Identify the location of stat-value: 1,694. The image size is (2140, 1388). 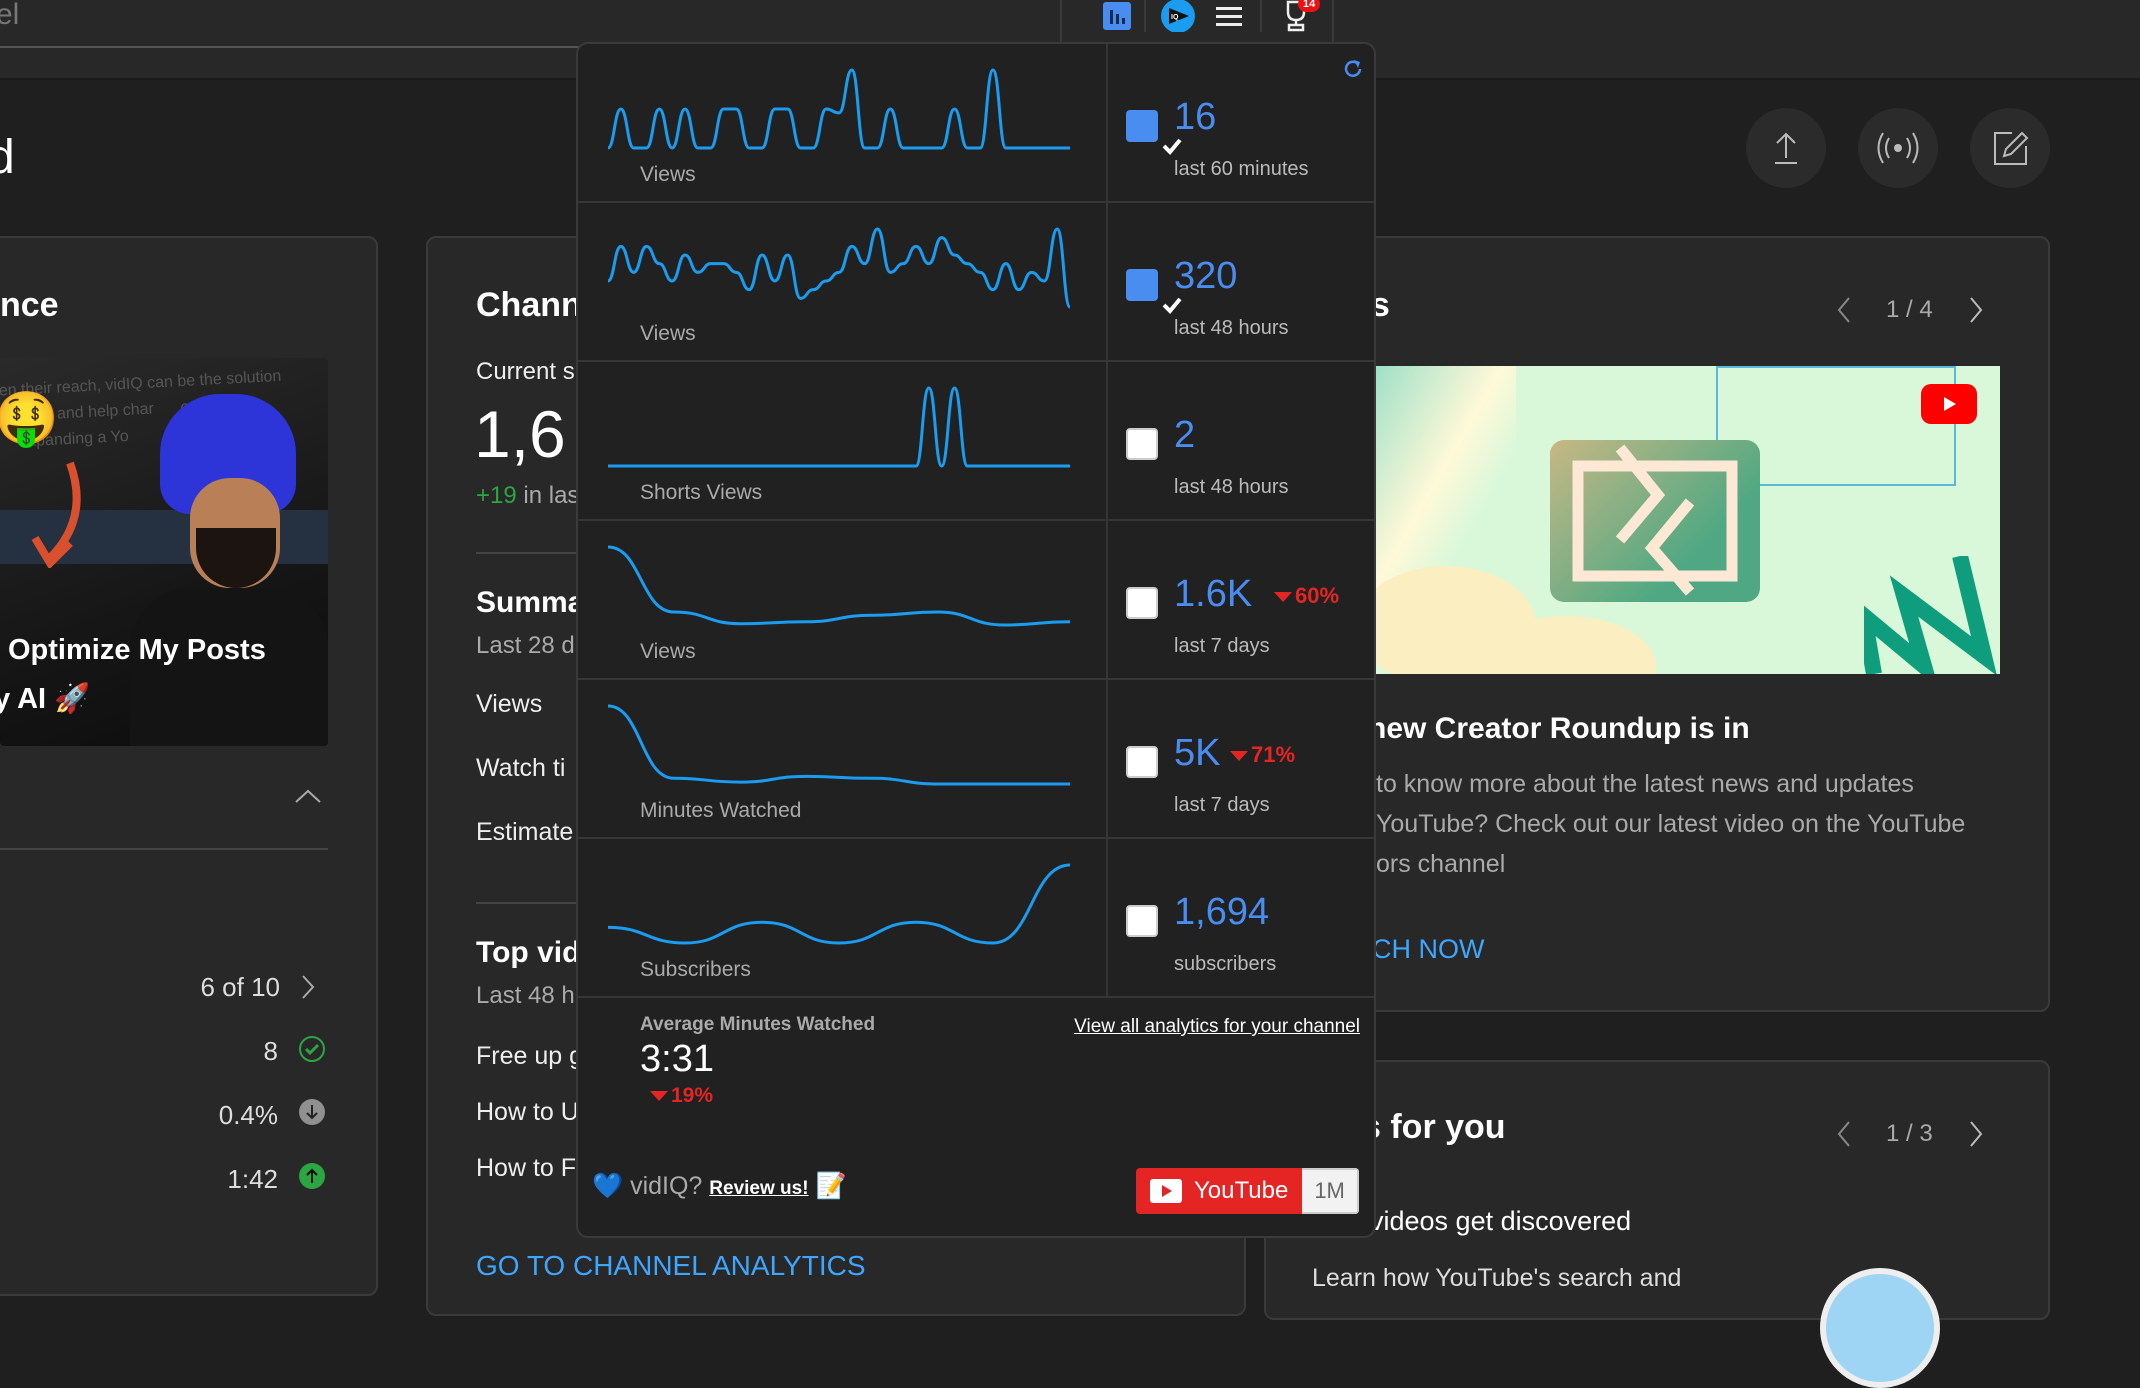
(1222, 912).